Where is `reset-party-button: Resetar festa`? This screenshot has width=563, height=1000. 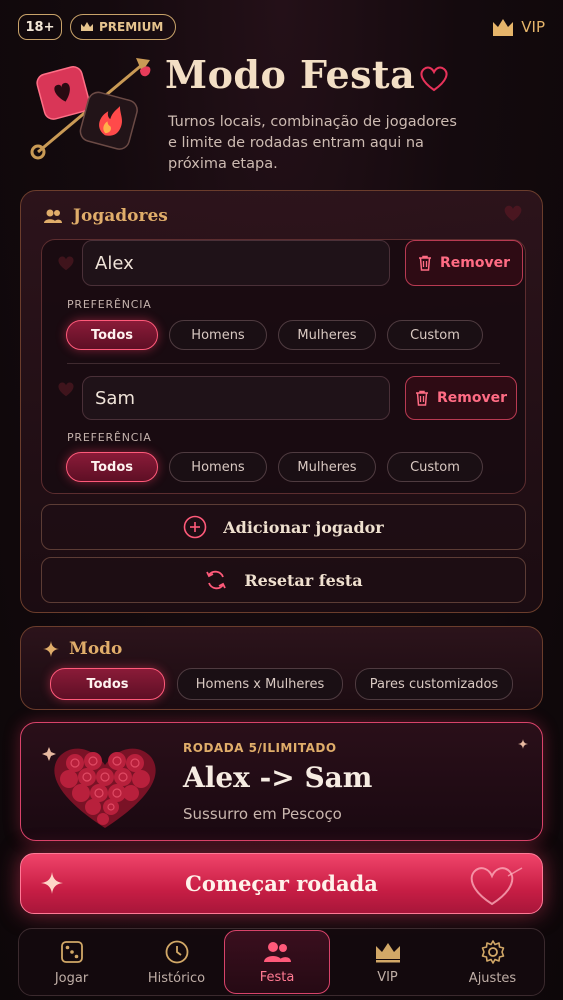
reset-party-button: Resetar festa is located at coordinates (283, 580).